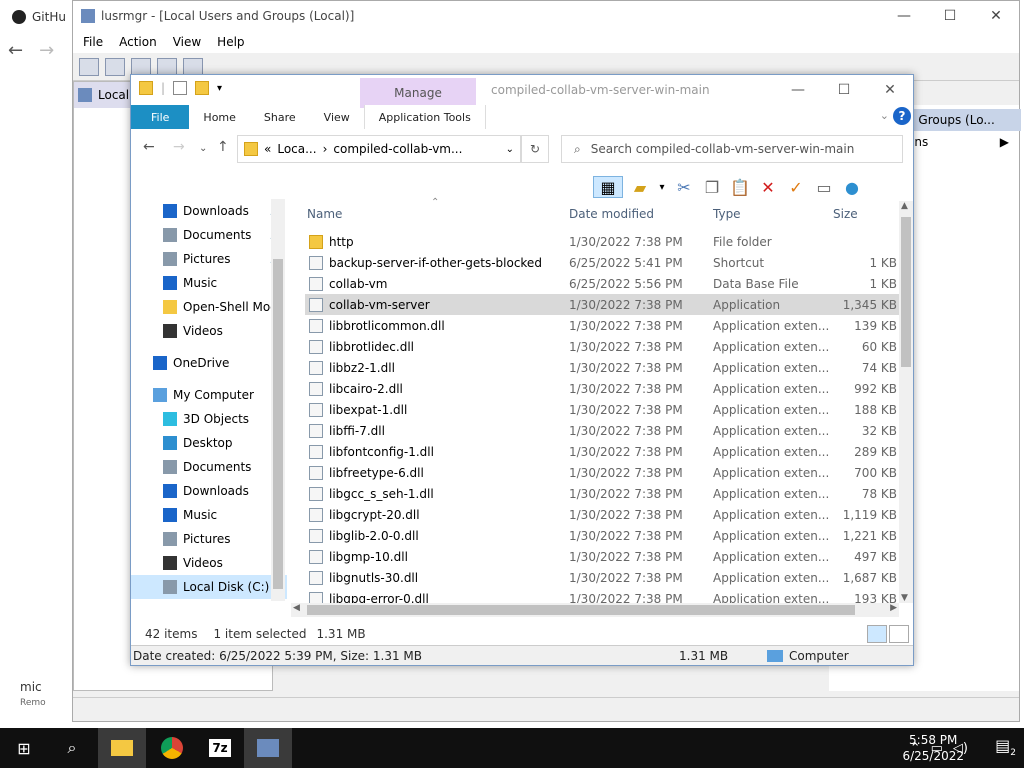  I want to click on help-icon, so click(167, 66).